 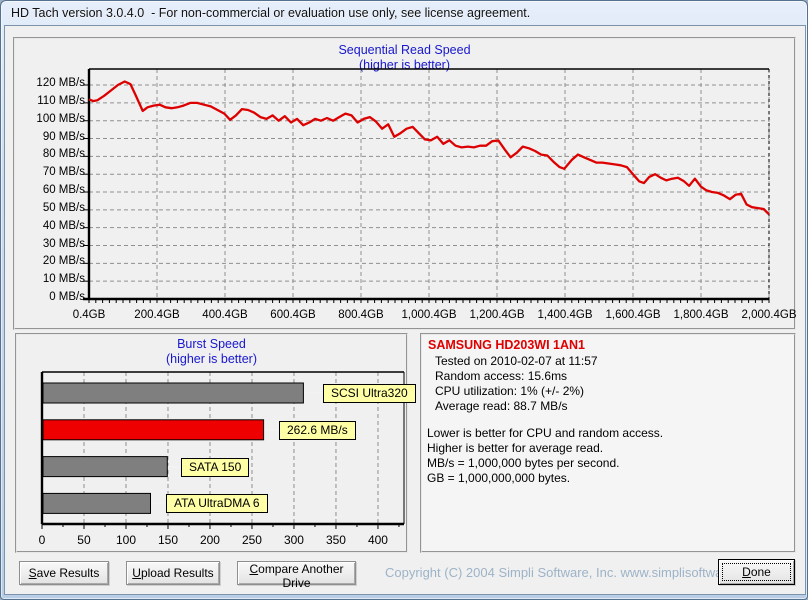 I want to click on drive-stat-line: Random access: 15.6ms, so click(x=501, y=376).